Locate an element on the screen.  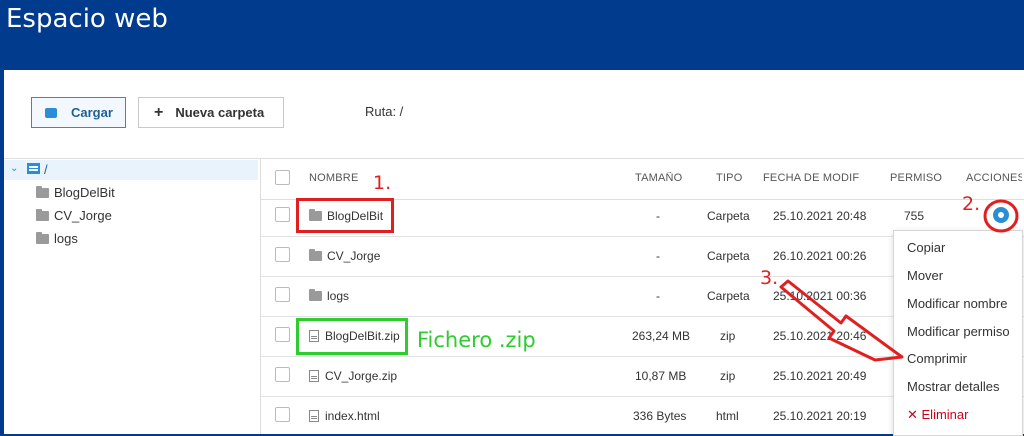
annotation-number-1: 1. is located at coordinates (382, 183).